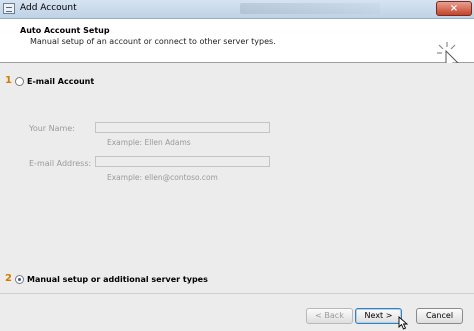 The width and height of the screenshot is (474, 331). I want to click on email-address-input, so click(182, 161).